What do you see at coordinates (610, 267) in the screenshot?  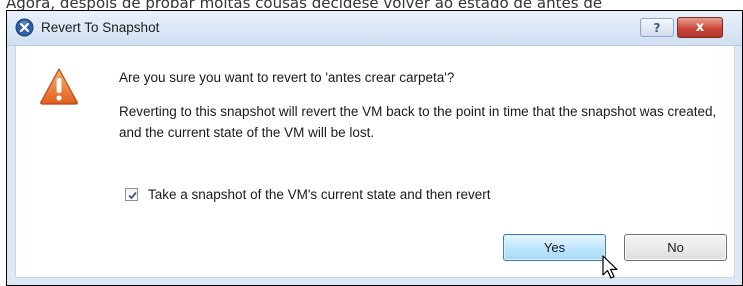 I see `mouse-pointer-icon` at bounding box center [610, 267].